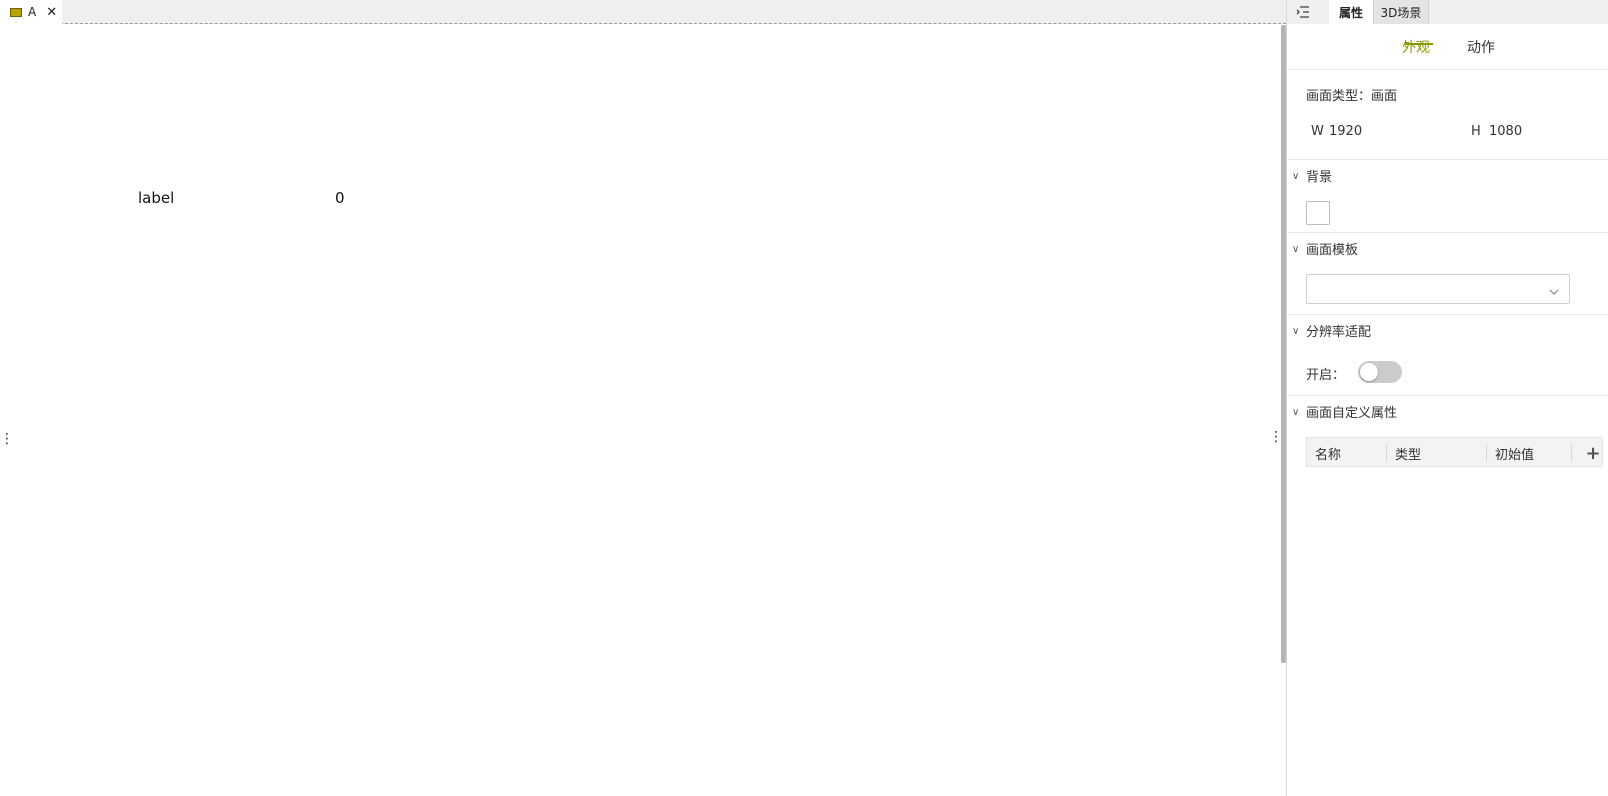  Describe the element at coordinates (51, 12) in the screenshot. I see `close-icon: ✕` at that location.